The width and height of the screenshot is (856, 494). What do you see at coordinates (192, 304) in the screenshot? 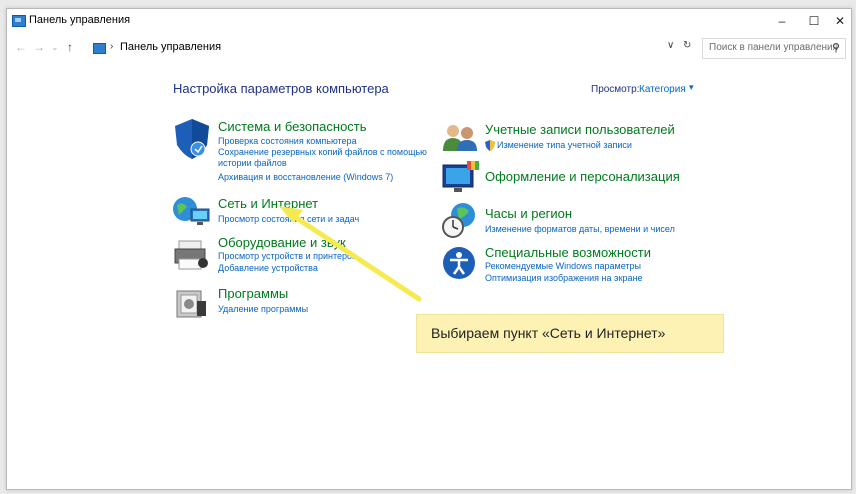
I see `programs-icon` at bounding box center [192, 304].